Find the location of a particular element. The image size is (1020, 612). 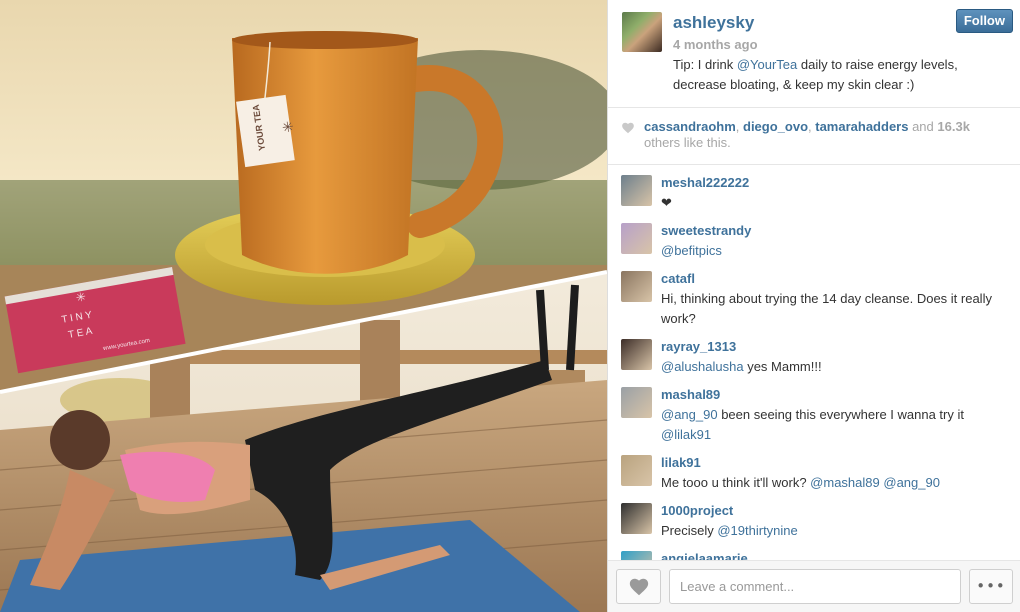

liker-link: tamarahadders is located at coordinates (861, 126).